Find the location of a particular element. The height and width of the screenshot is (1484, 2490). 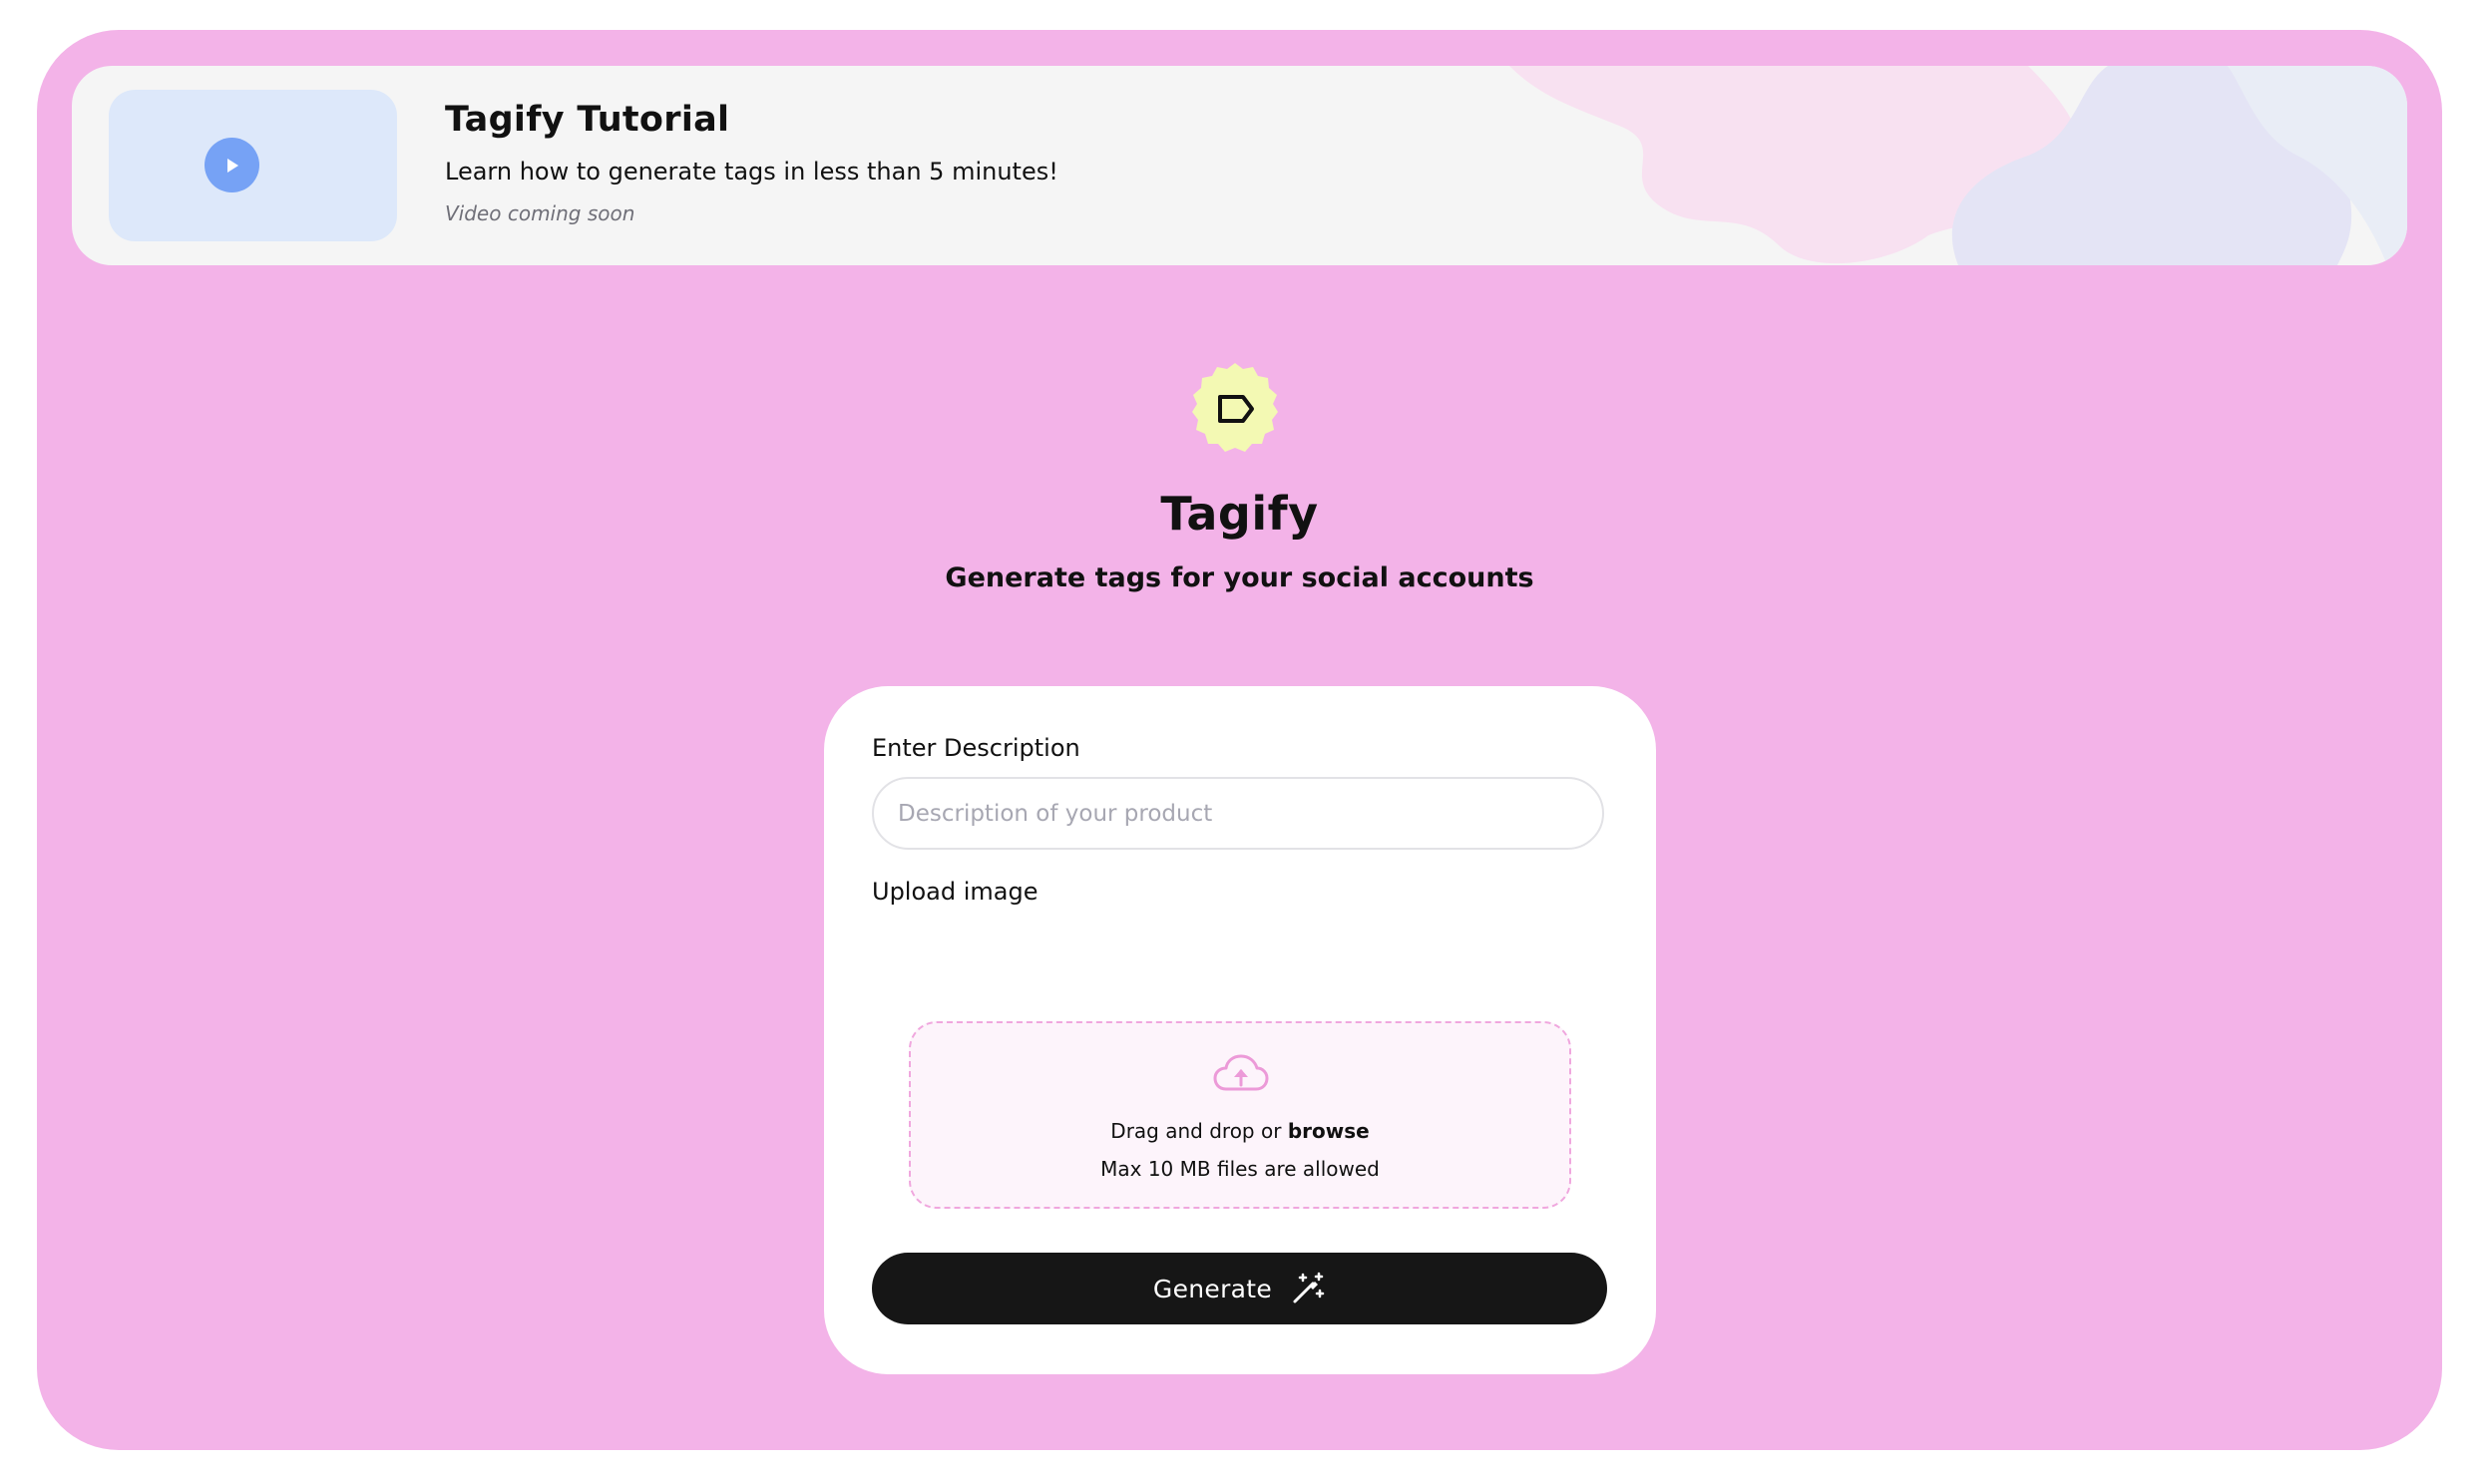

play-icon is located at coordinates (232, 165).